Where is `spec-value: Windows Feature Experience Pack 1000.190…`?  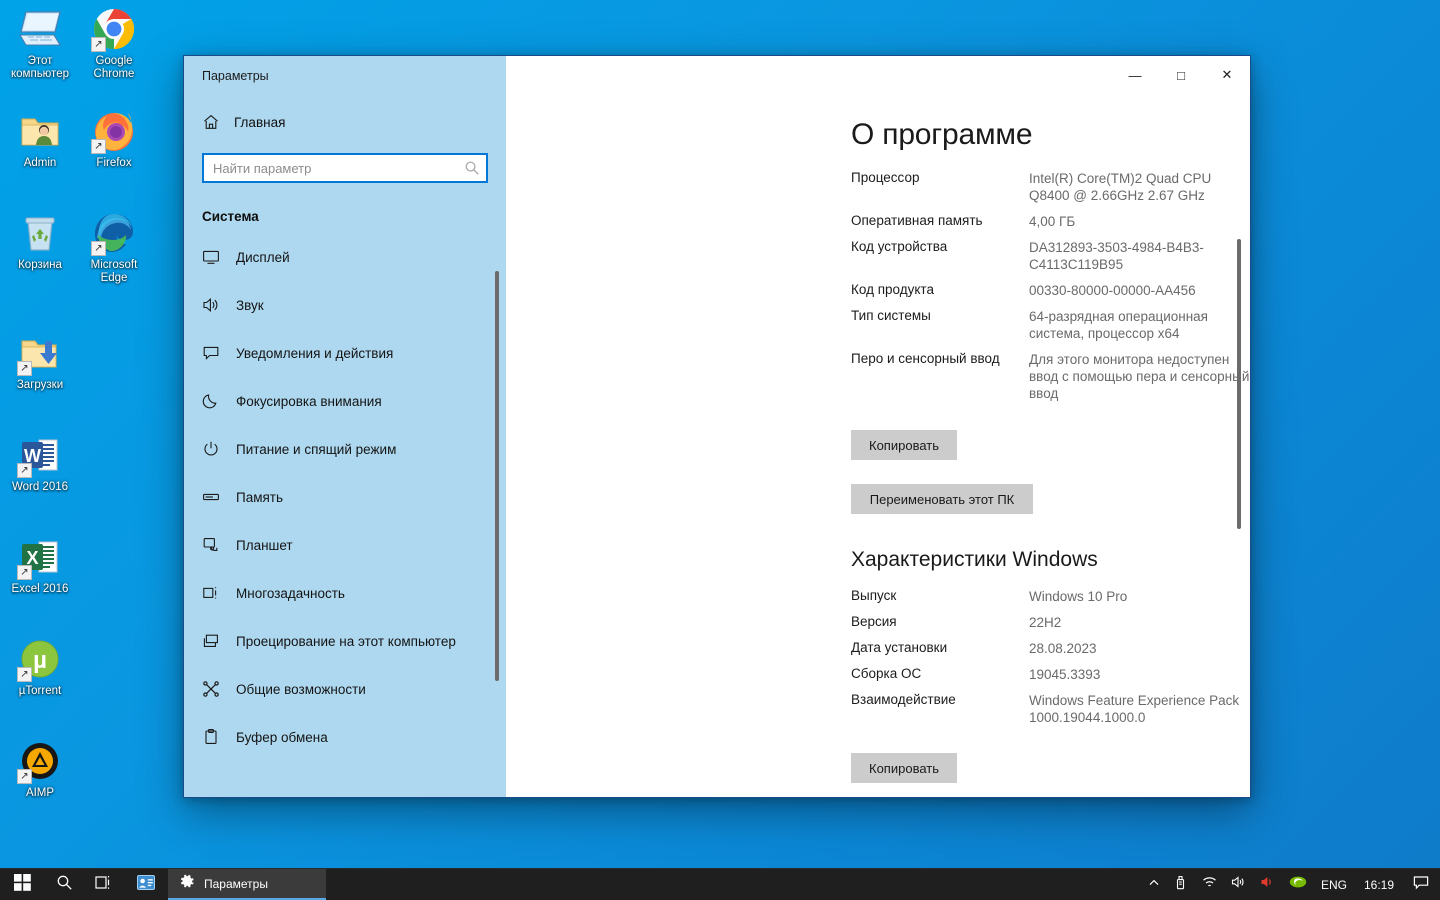 spec-value: Windows Feature Experience Pack 1000.190… is located at coordinates (1134, 709).